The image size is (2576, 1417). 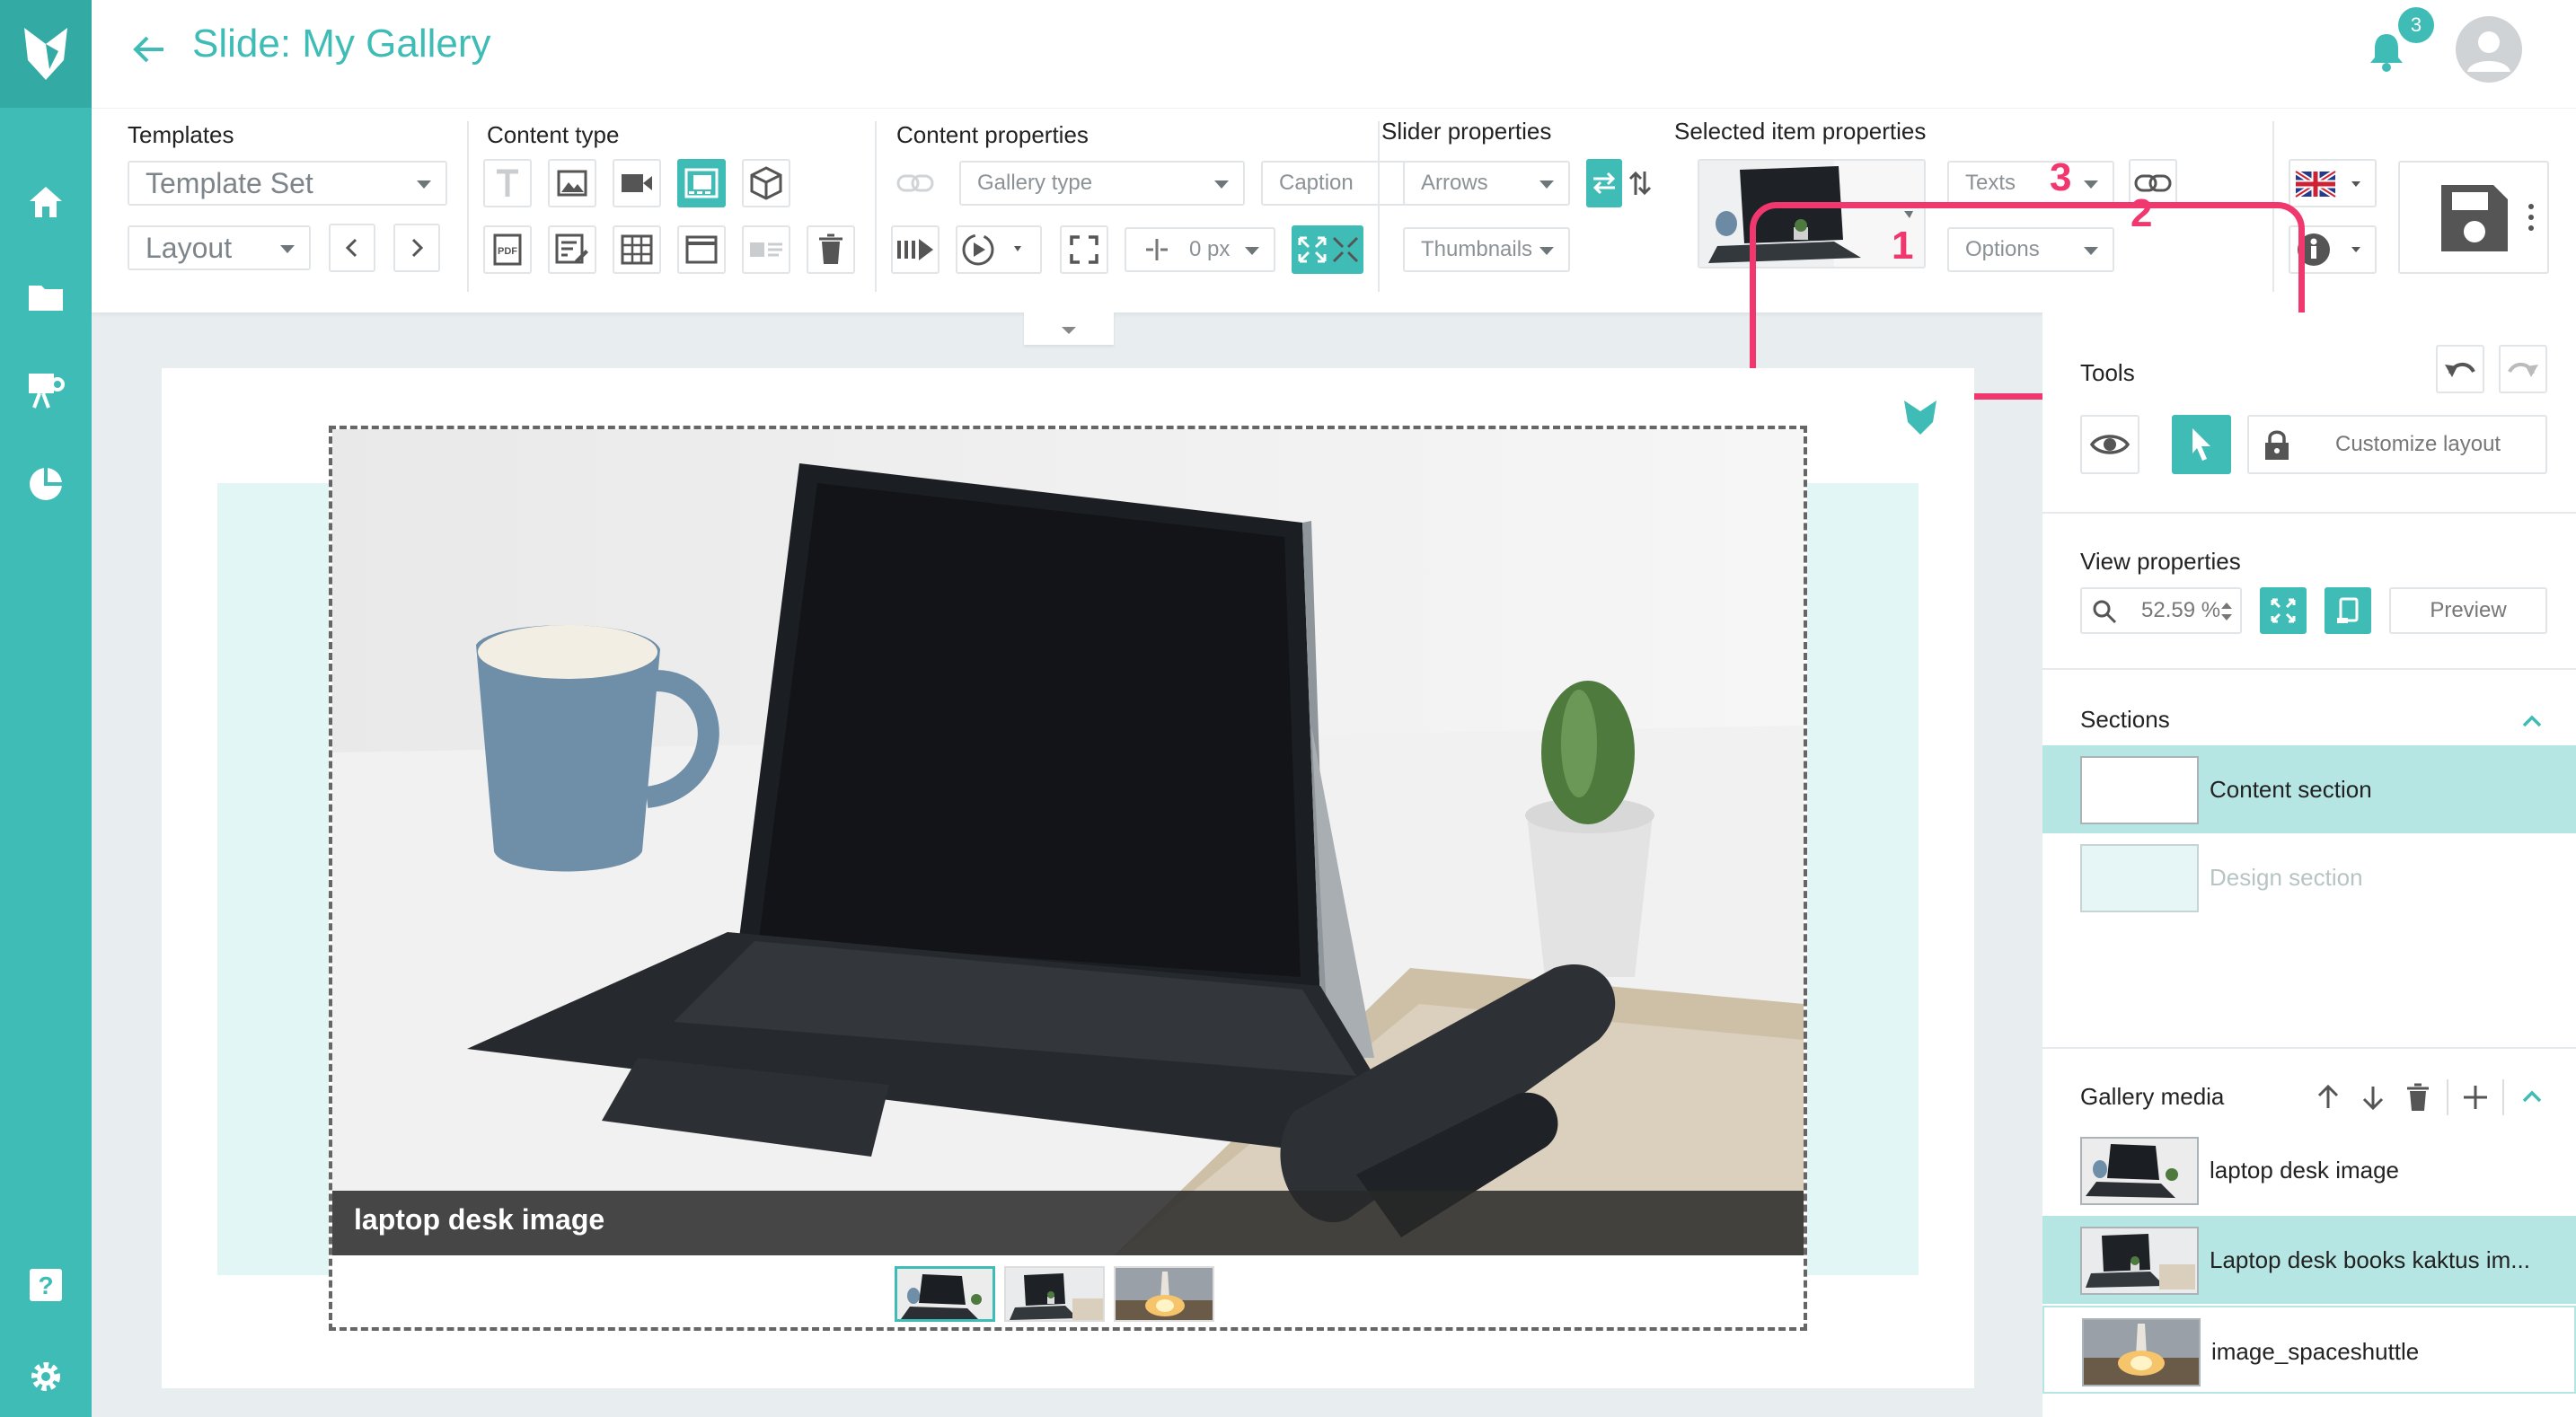 I want to click on page-title: Slide: My Gallery, so click(x=341, y=44).